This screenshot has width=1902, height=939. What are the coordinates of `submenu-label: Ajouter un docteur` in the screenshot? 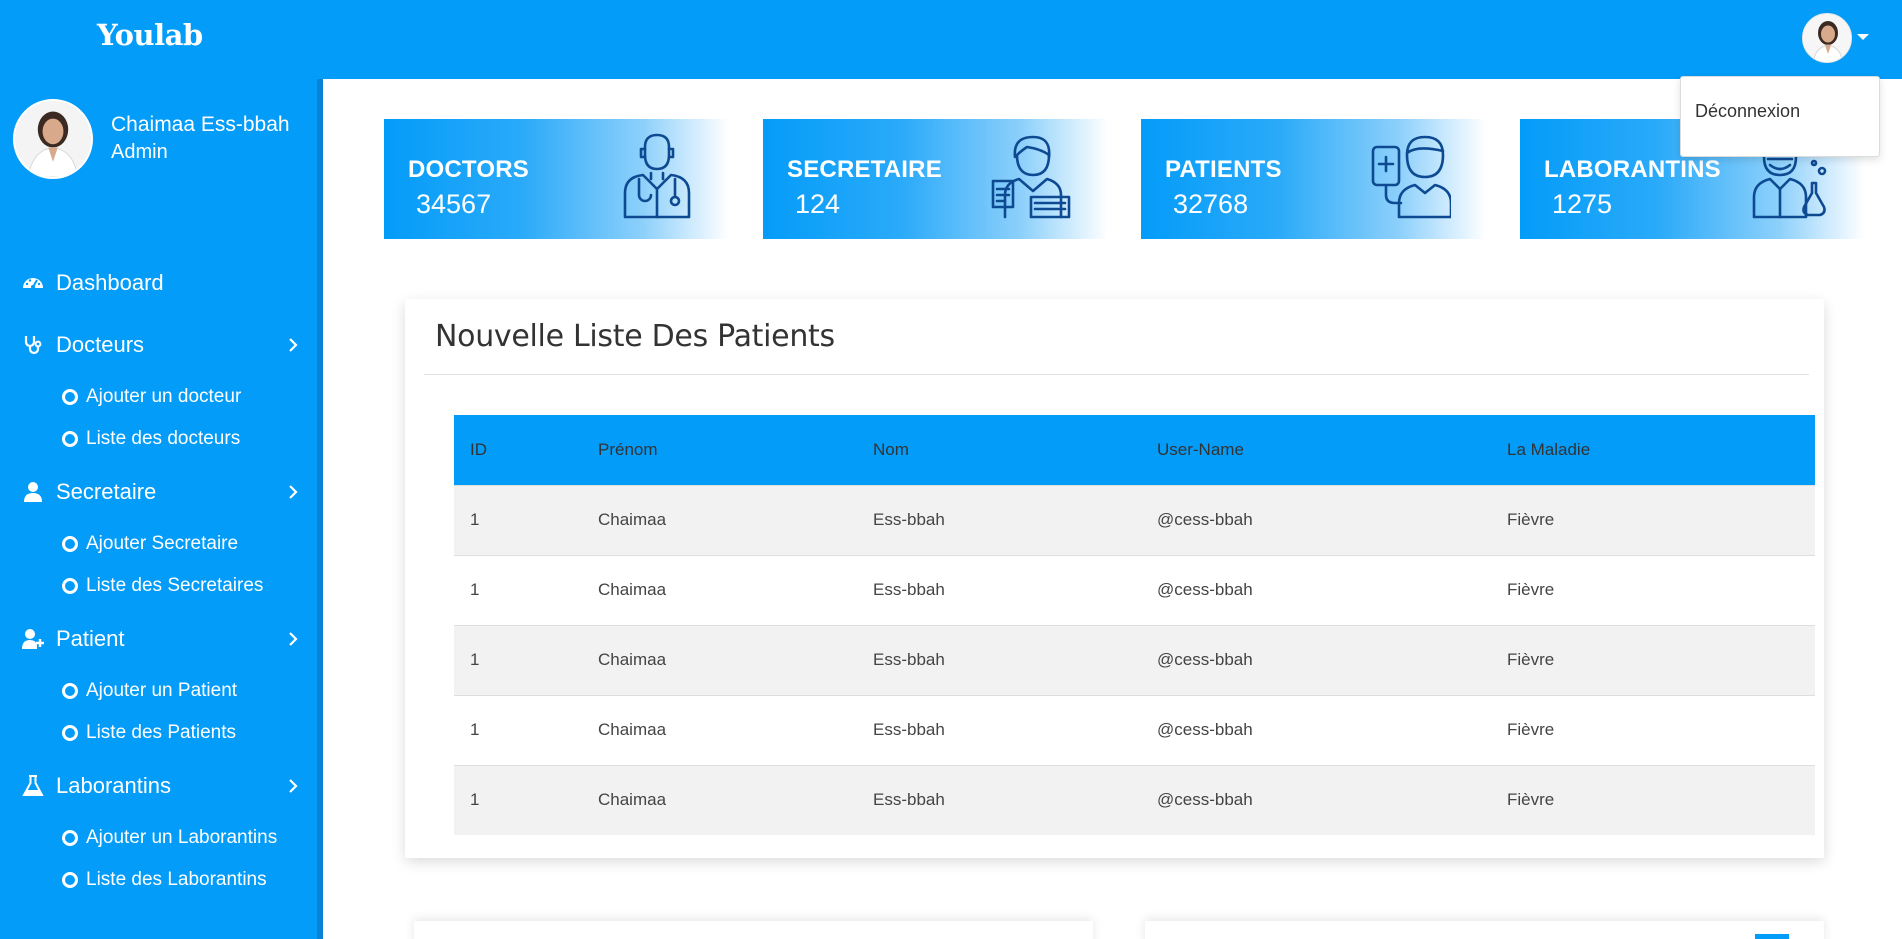 It's located at (164, 396).